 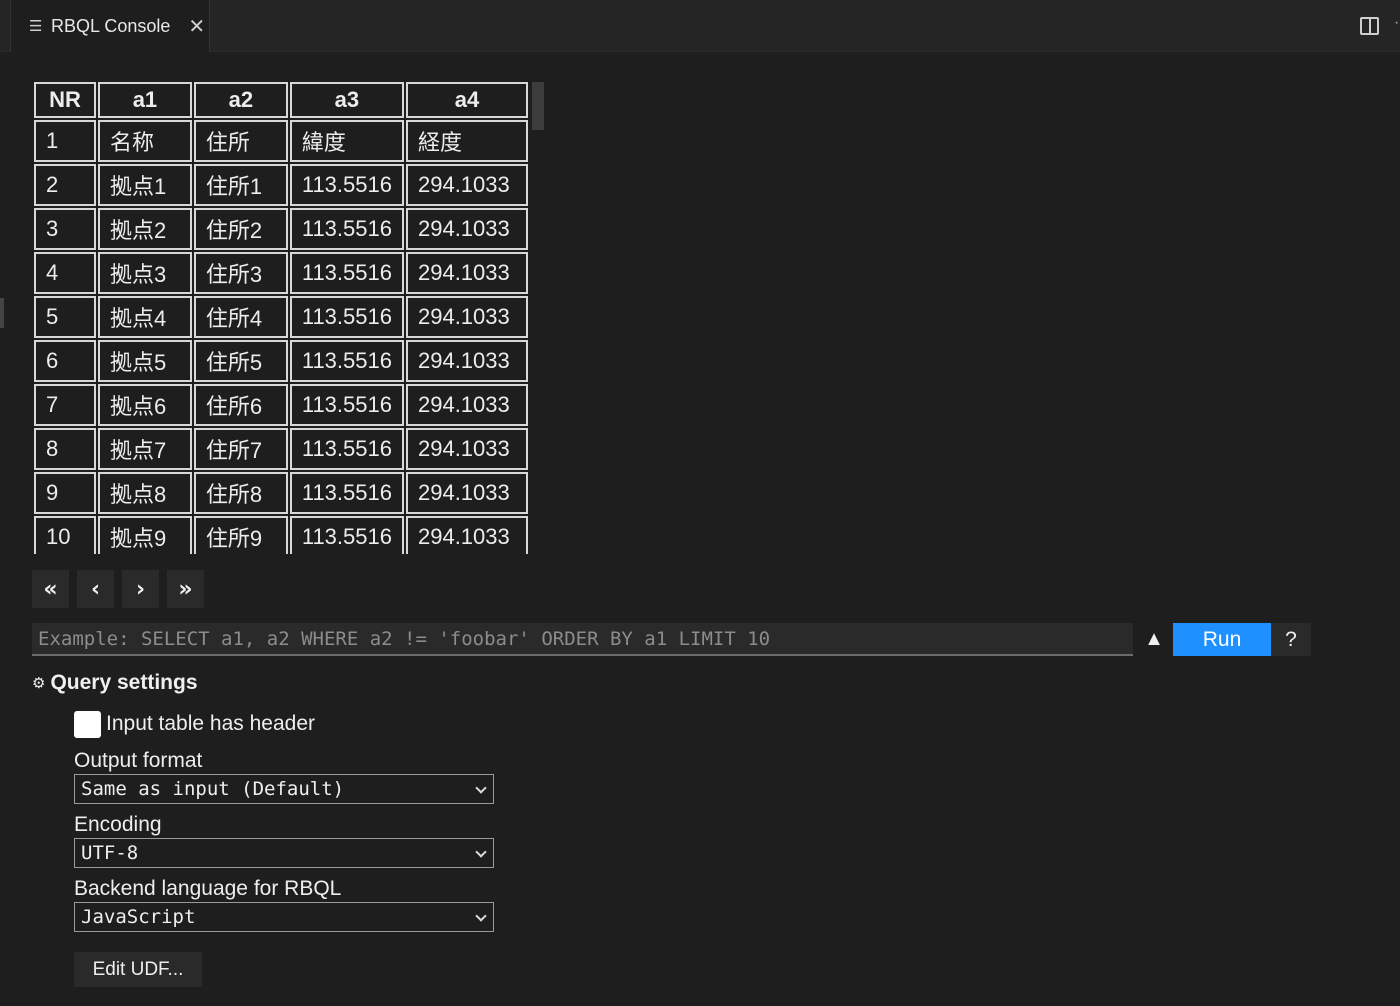 I want to click on tab-rbql-console: ☰ RBQL Console ✕, so click(x=110, y=26).